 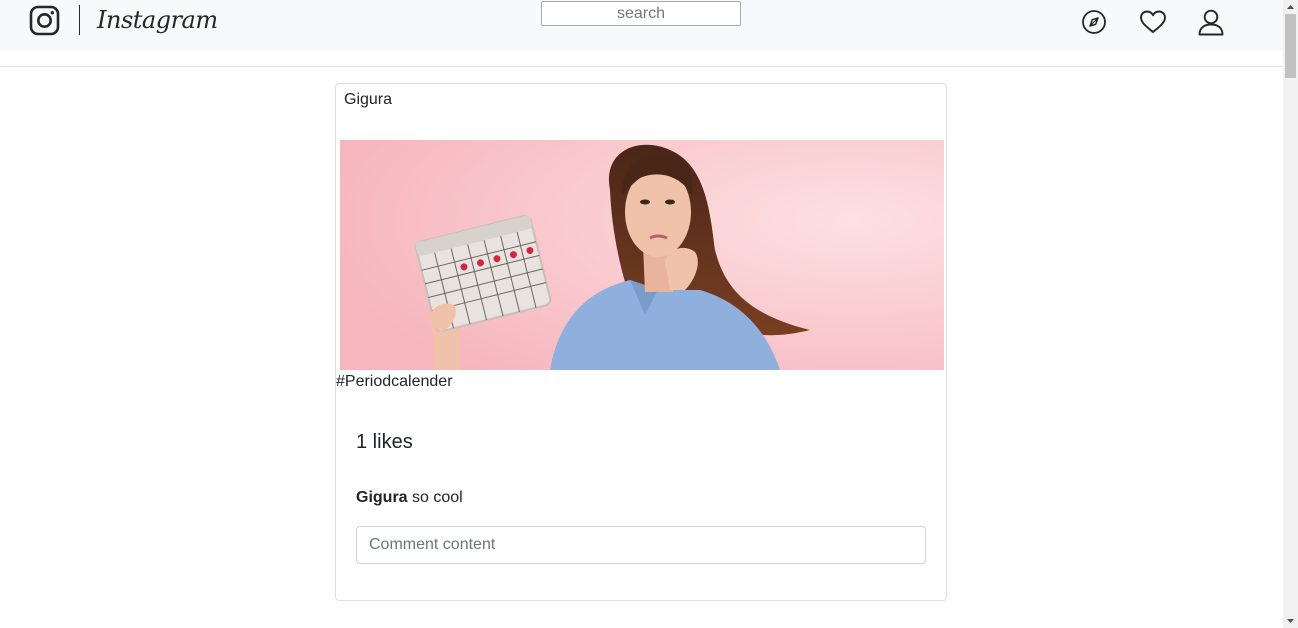 What do you see at coordinates (157, 21) in the screenshot?
I see `brand-wordmark: Instagram` at bounding box center [157, 21].